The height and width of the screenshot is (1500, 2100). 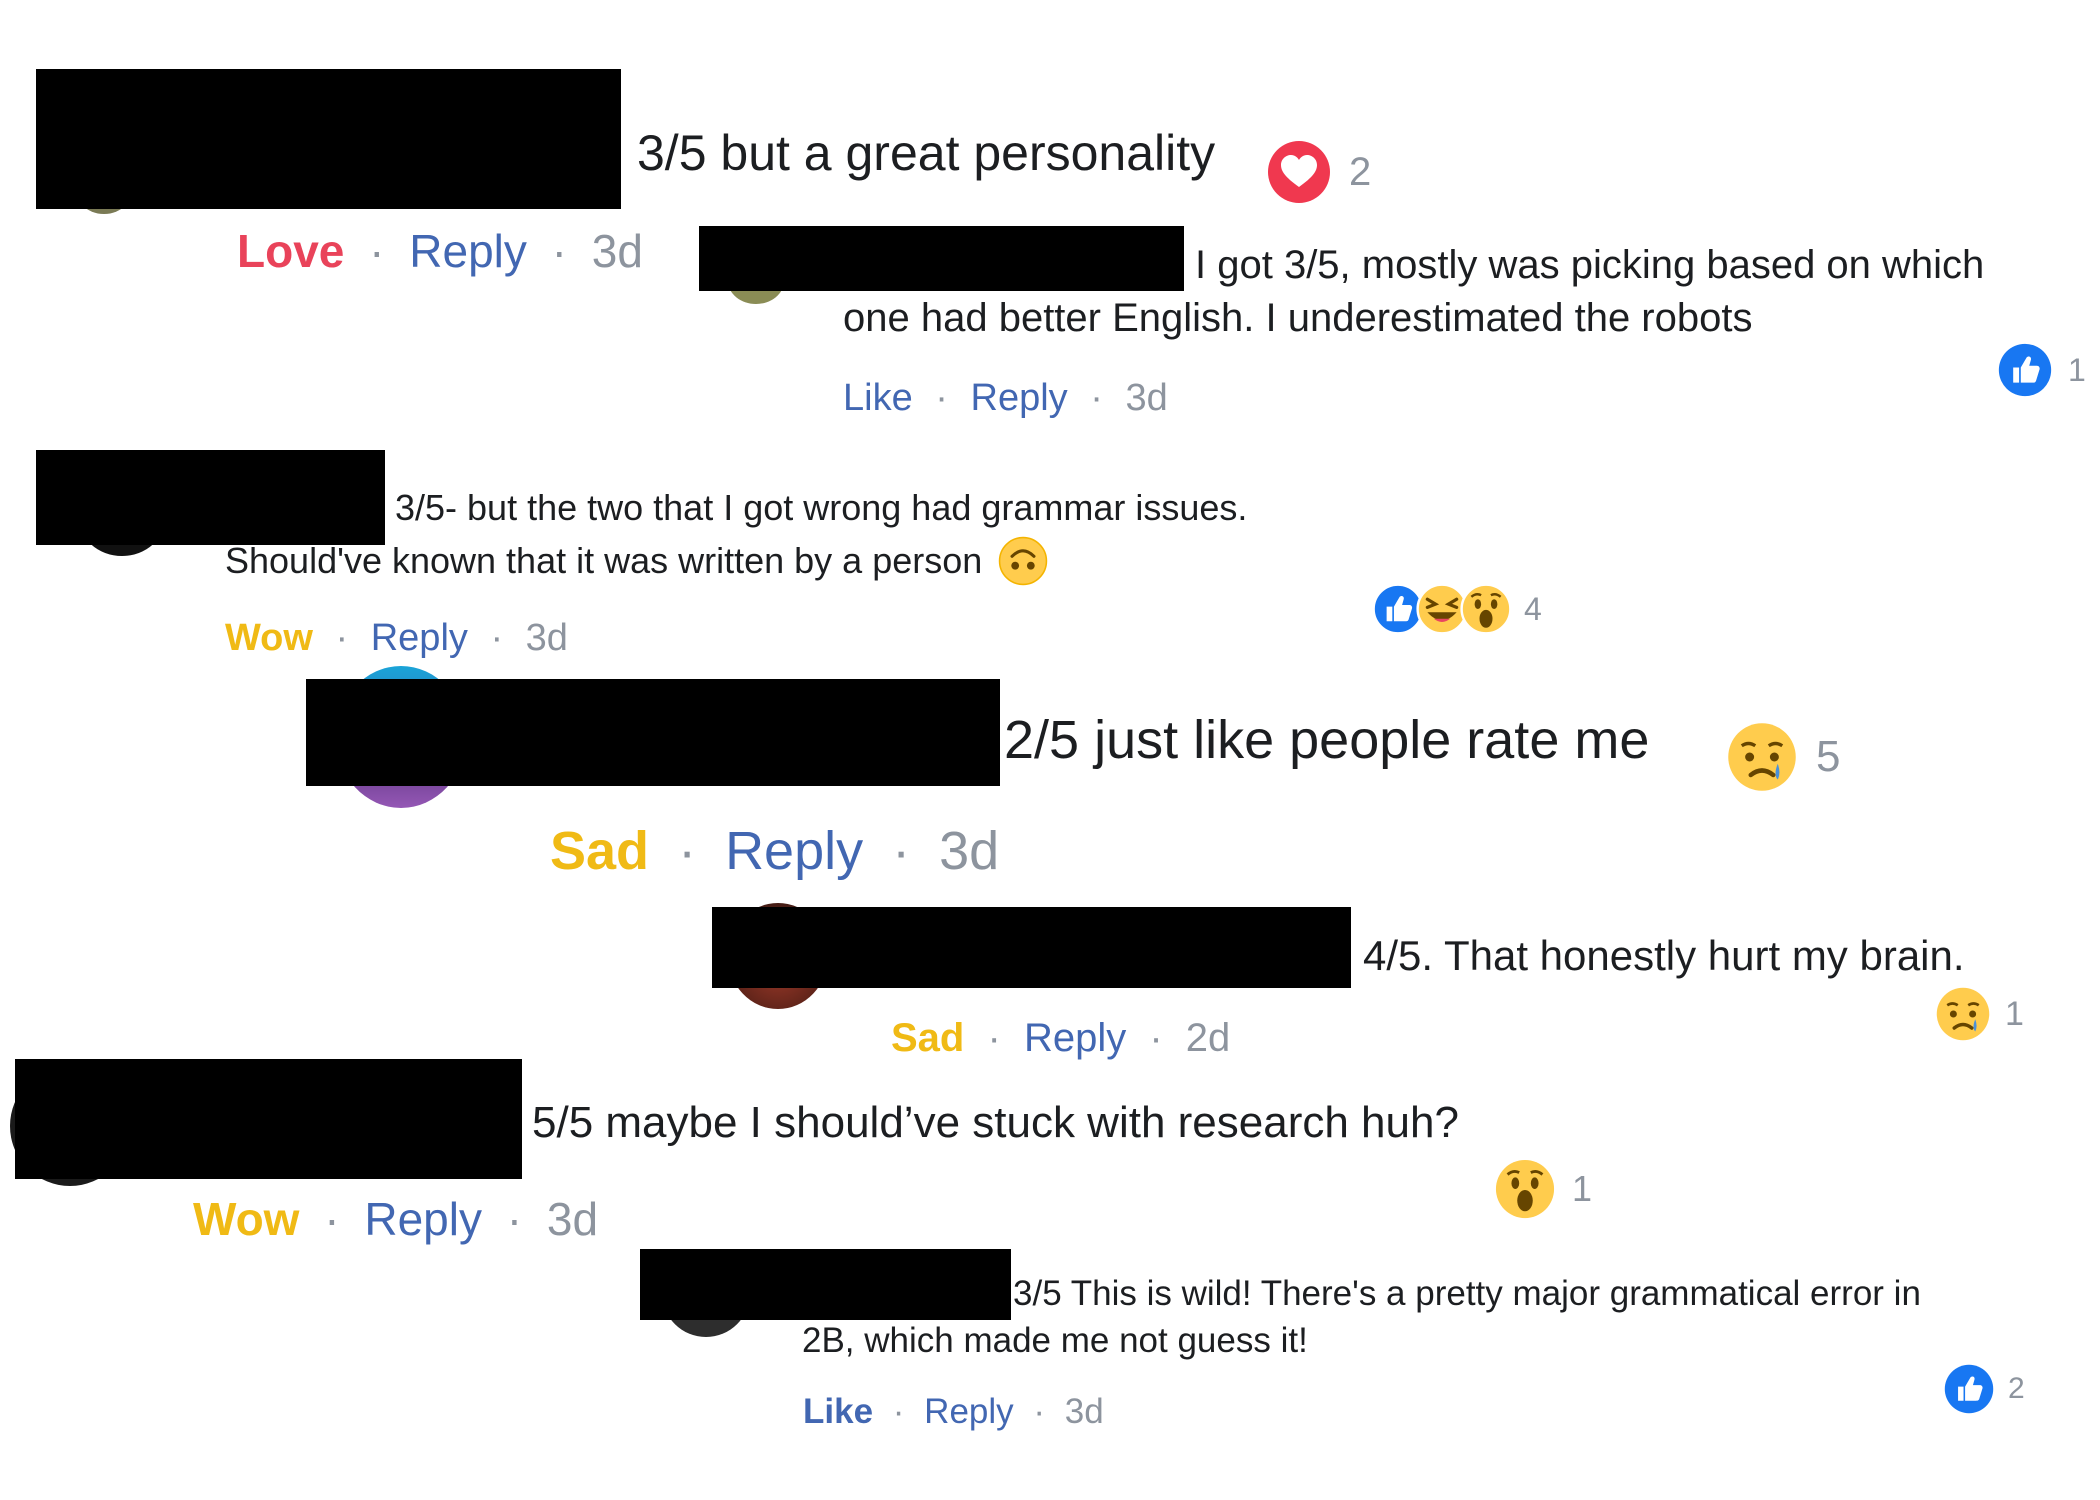 I want to click on timestamp: 2d, so click(x=1208, y=1038).